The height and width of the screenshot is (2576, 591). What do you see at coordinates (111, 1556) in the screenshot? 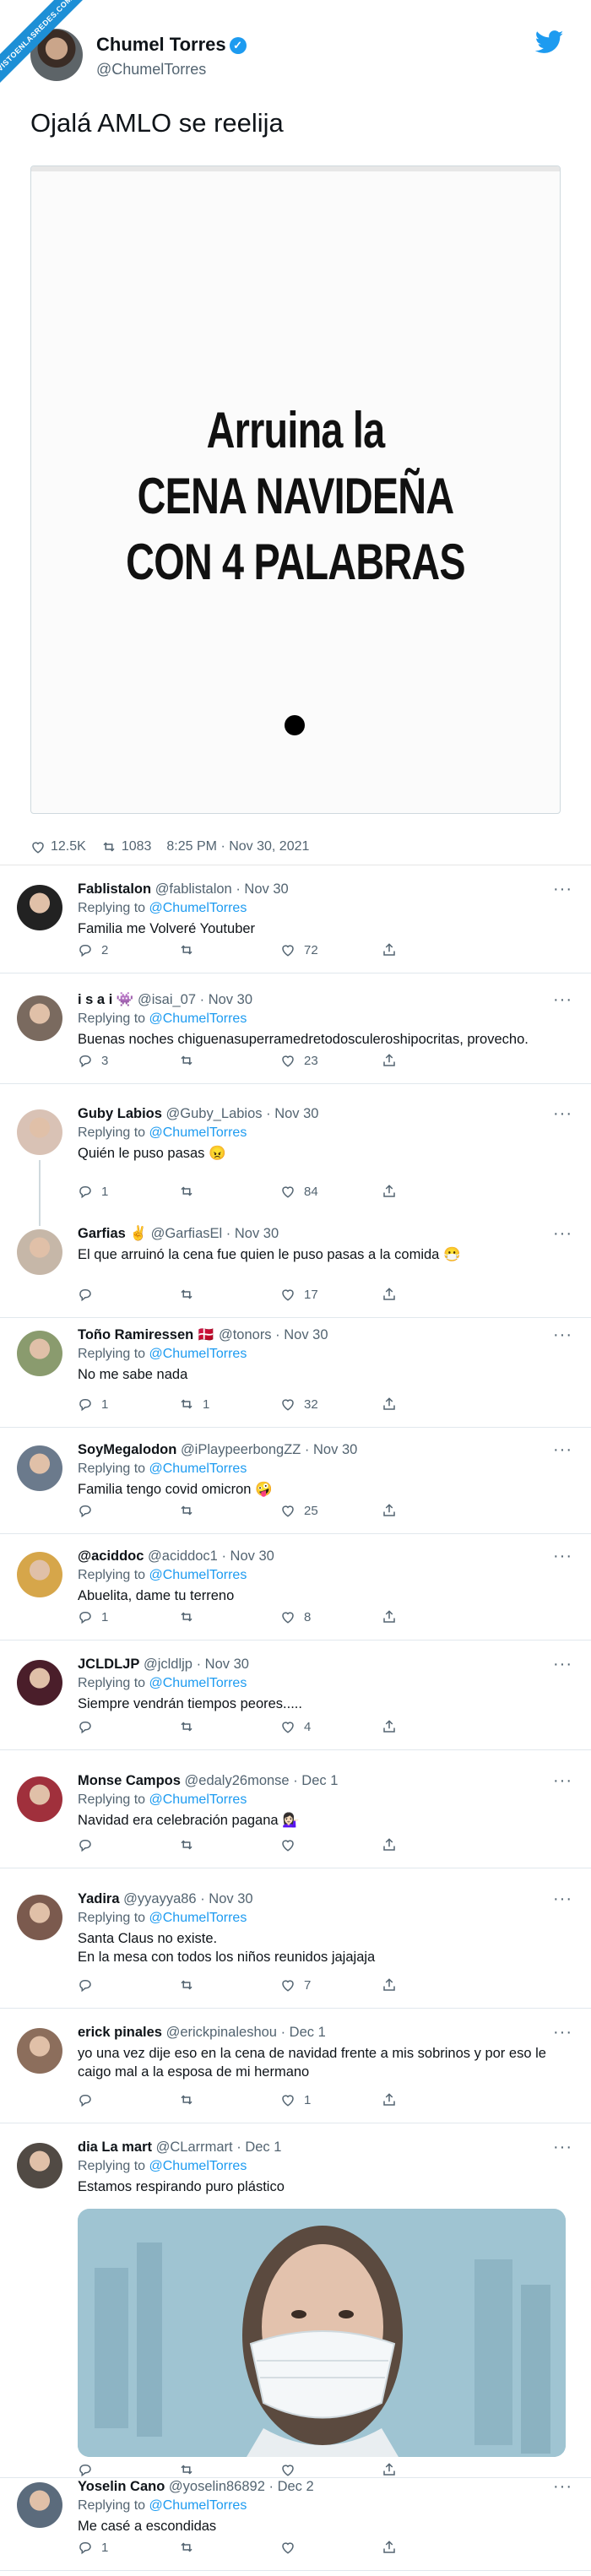
I see `reply-author-name: @aciddoc` at bounding box center [111, 1556].